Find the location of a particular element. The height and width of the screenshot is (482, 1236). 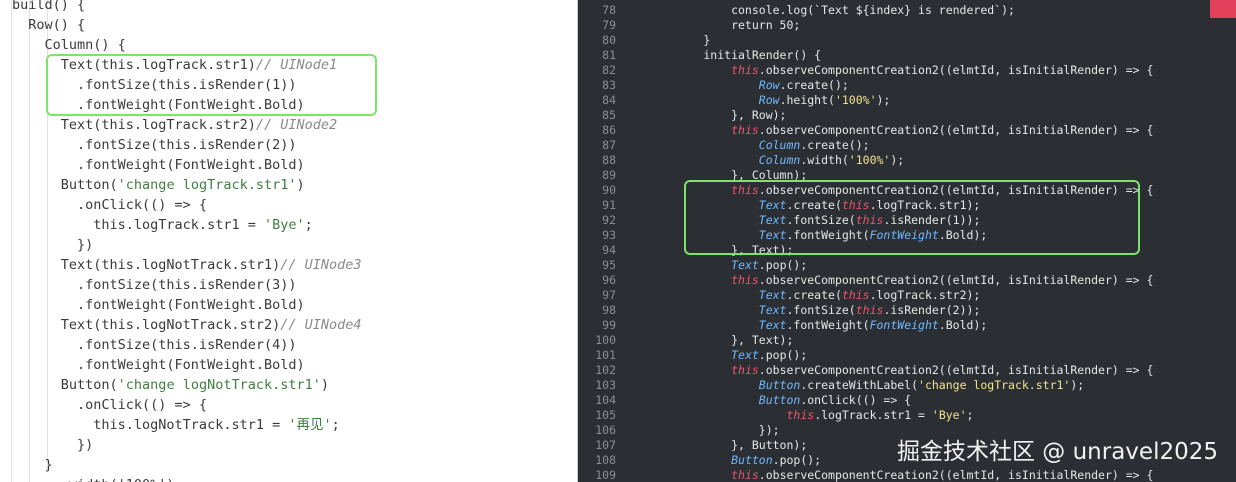

code-line: Text.fontSize(this.isRender(2)); is located at coordinates (814, 310).